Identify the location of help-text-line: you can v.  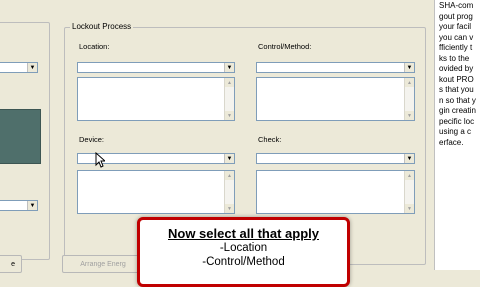
(456, 37).